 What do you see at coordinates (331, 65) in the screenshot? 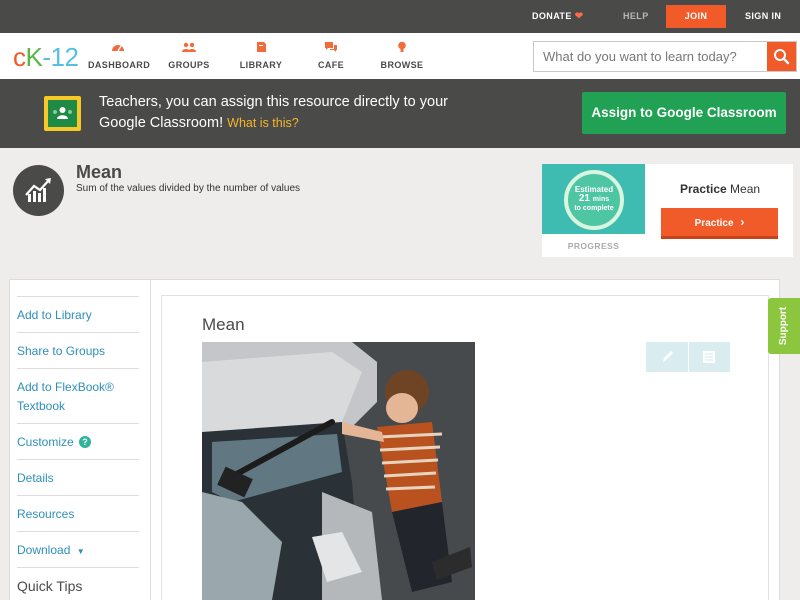
I see `nav-cafe-label: CAFE` at bounding box center [331, 65].